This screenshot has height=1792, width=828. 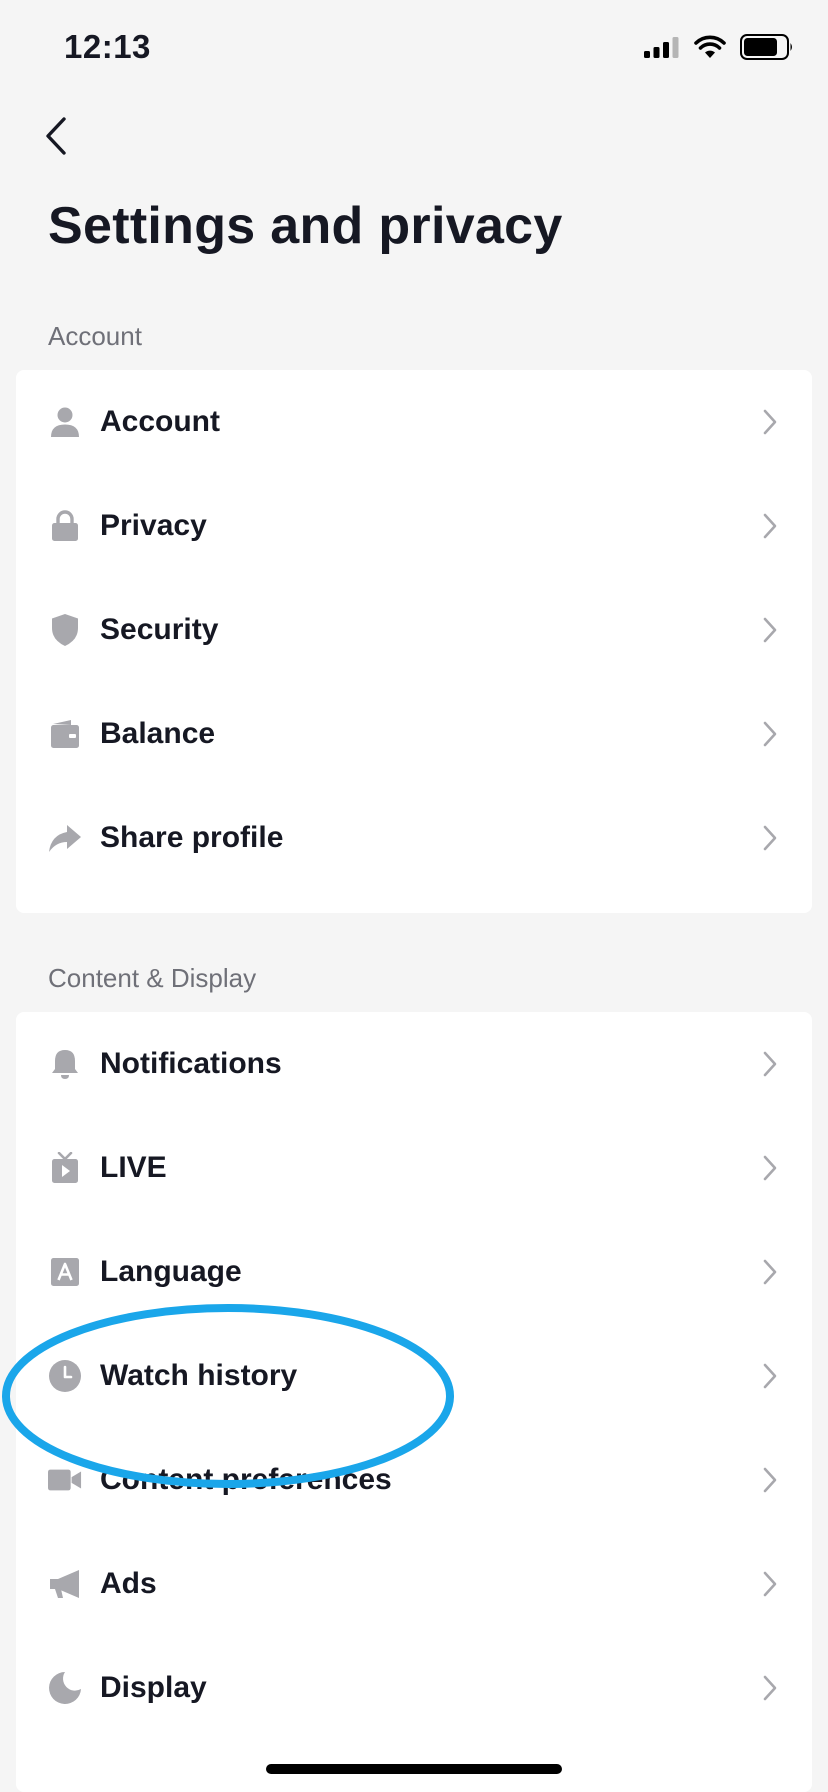 What do you see at coordinates (414, 1688) in the screenshot?
I see `settings-item-display: Display` at bounding box center [414, 1688].